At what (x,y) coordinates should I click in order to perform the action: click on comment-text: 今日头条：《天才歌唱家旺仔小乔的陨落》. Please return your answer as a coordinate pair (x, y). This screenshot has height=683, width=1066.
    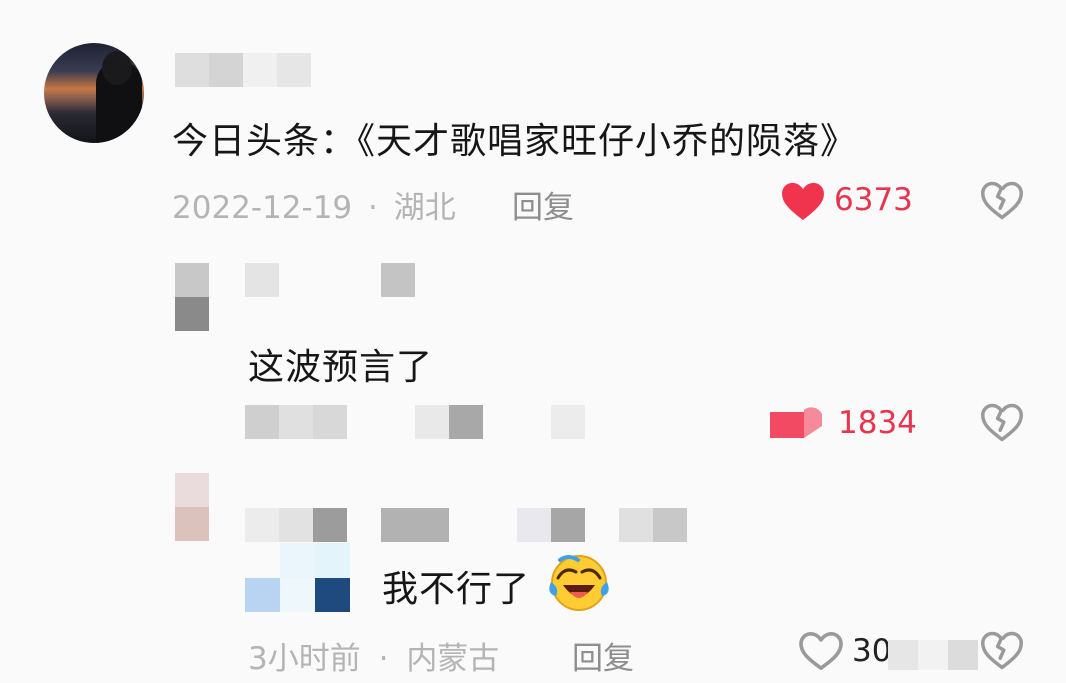
    Looking at the image, I should click on (515, 141).